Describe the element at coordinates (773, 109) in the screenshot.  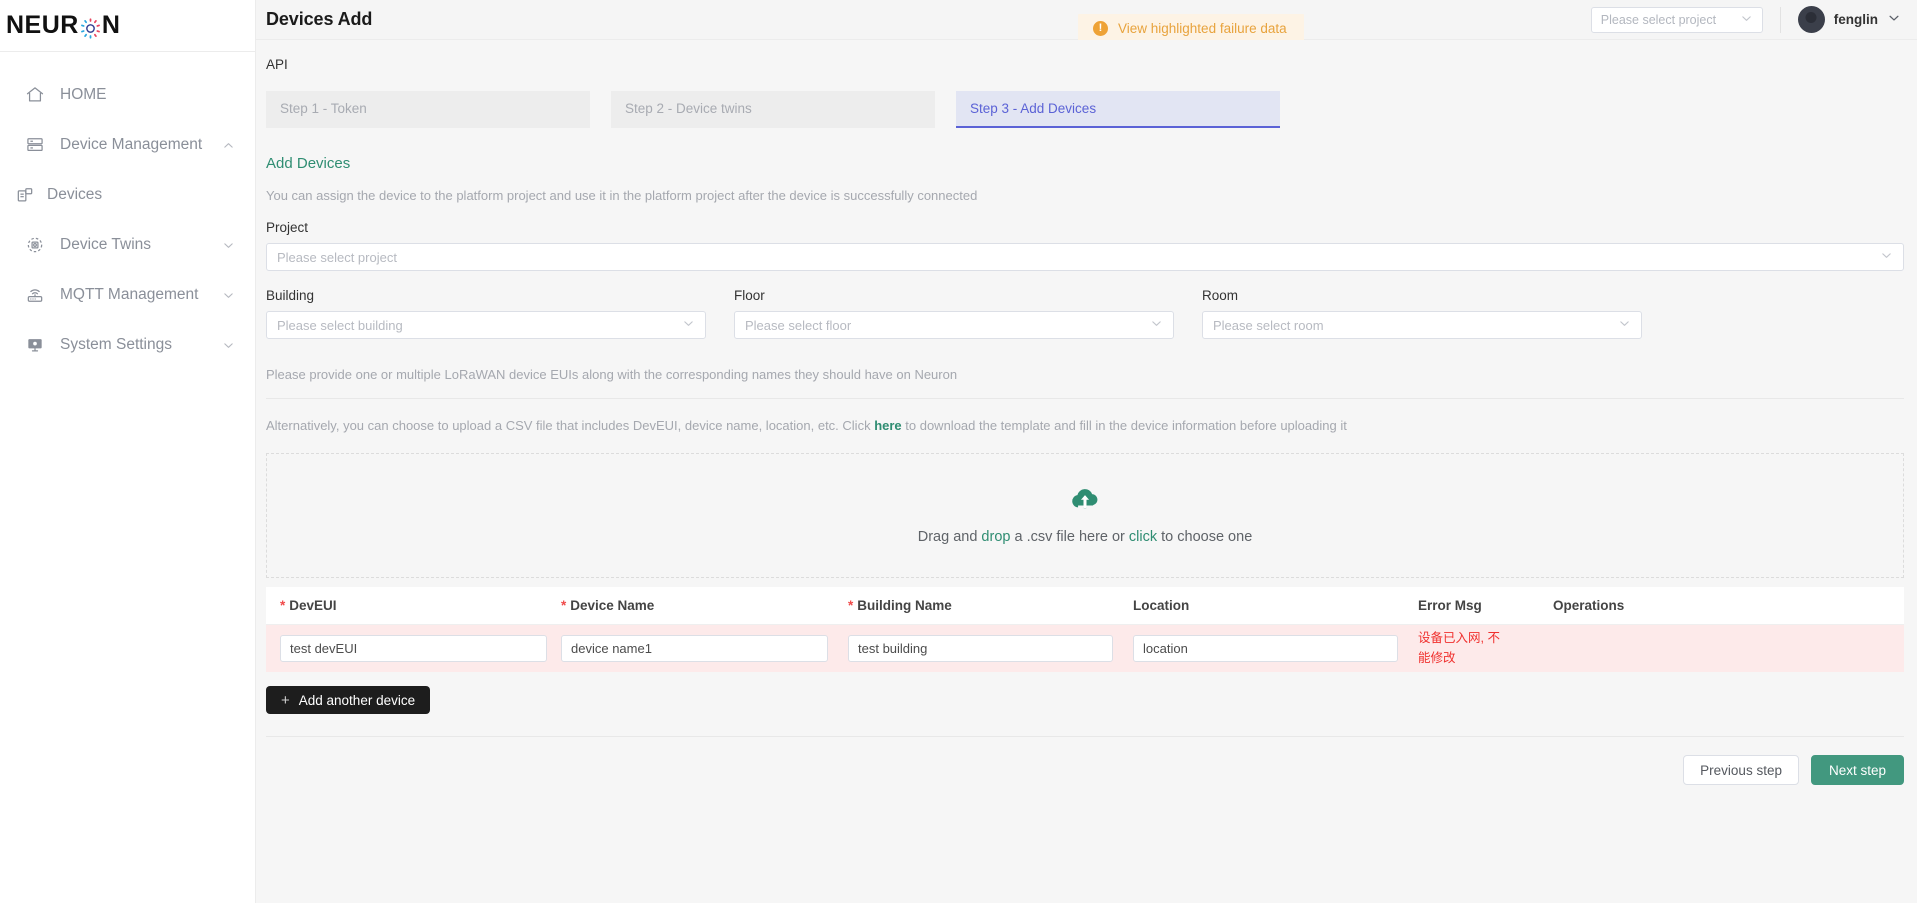
I see `tab-step-2-device-twins: Step 2 - Device twins` at that location.